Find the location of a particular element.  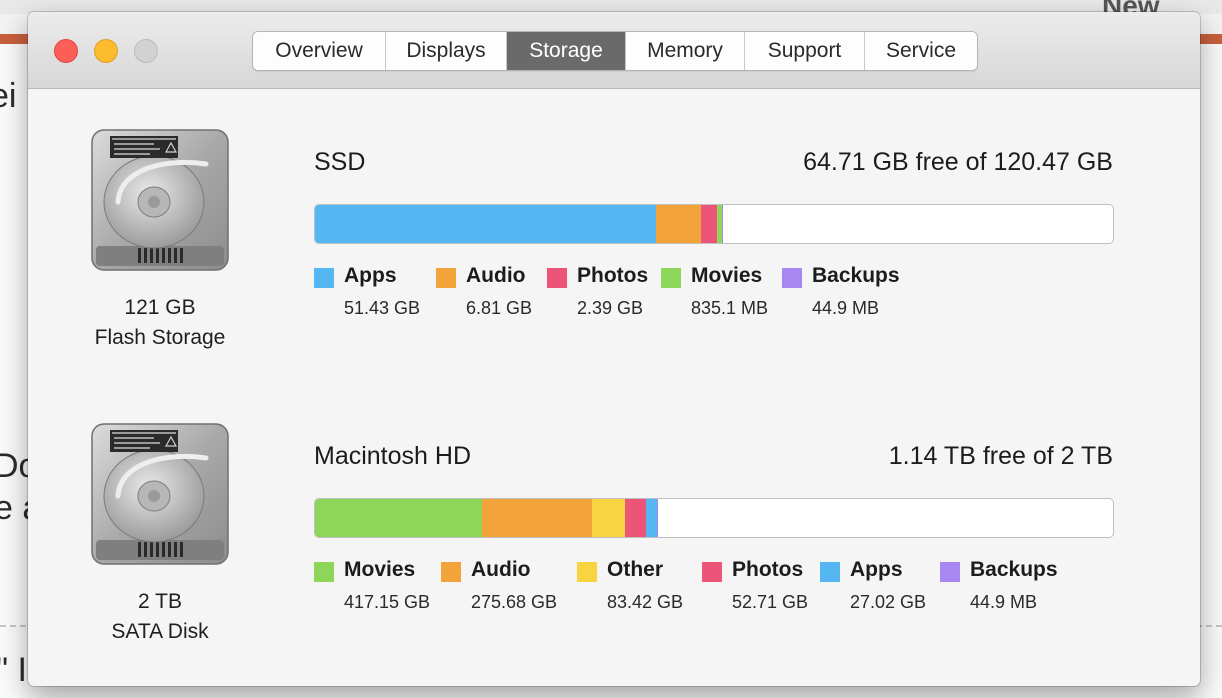

drive-name: SSD is located at coordinates (340, 162).